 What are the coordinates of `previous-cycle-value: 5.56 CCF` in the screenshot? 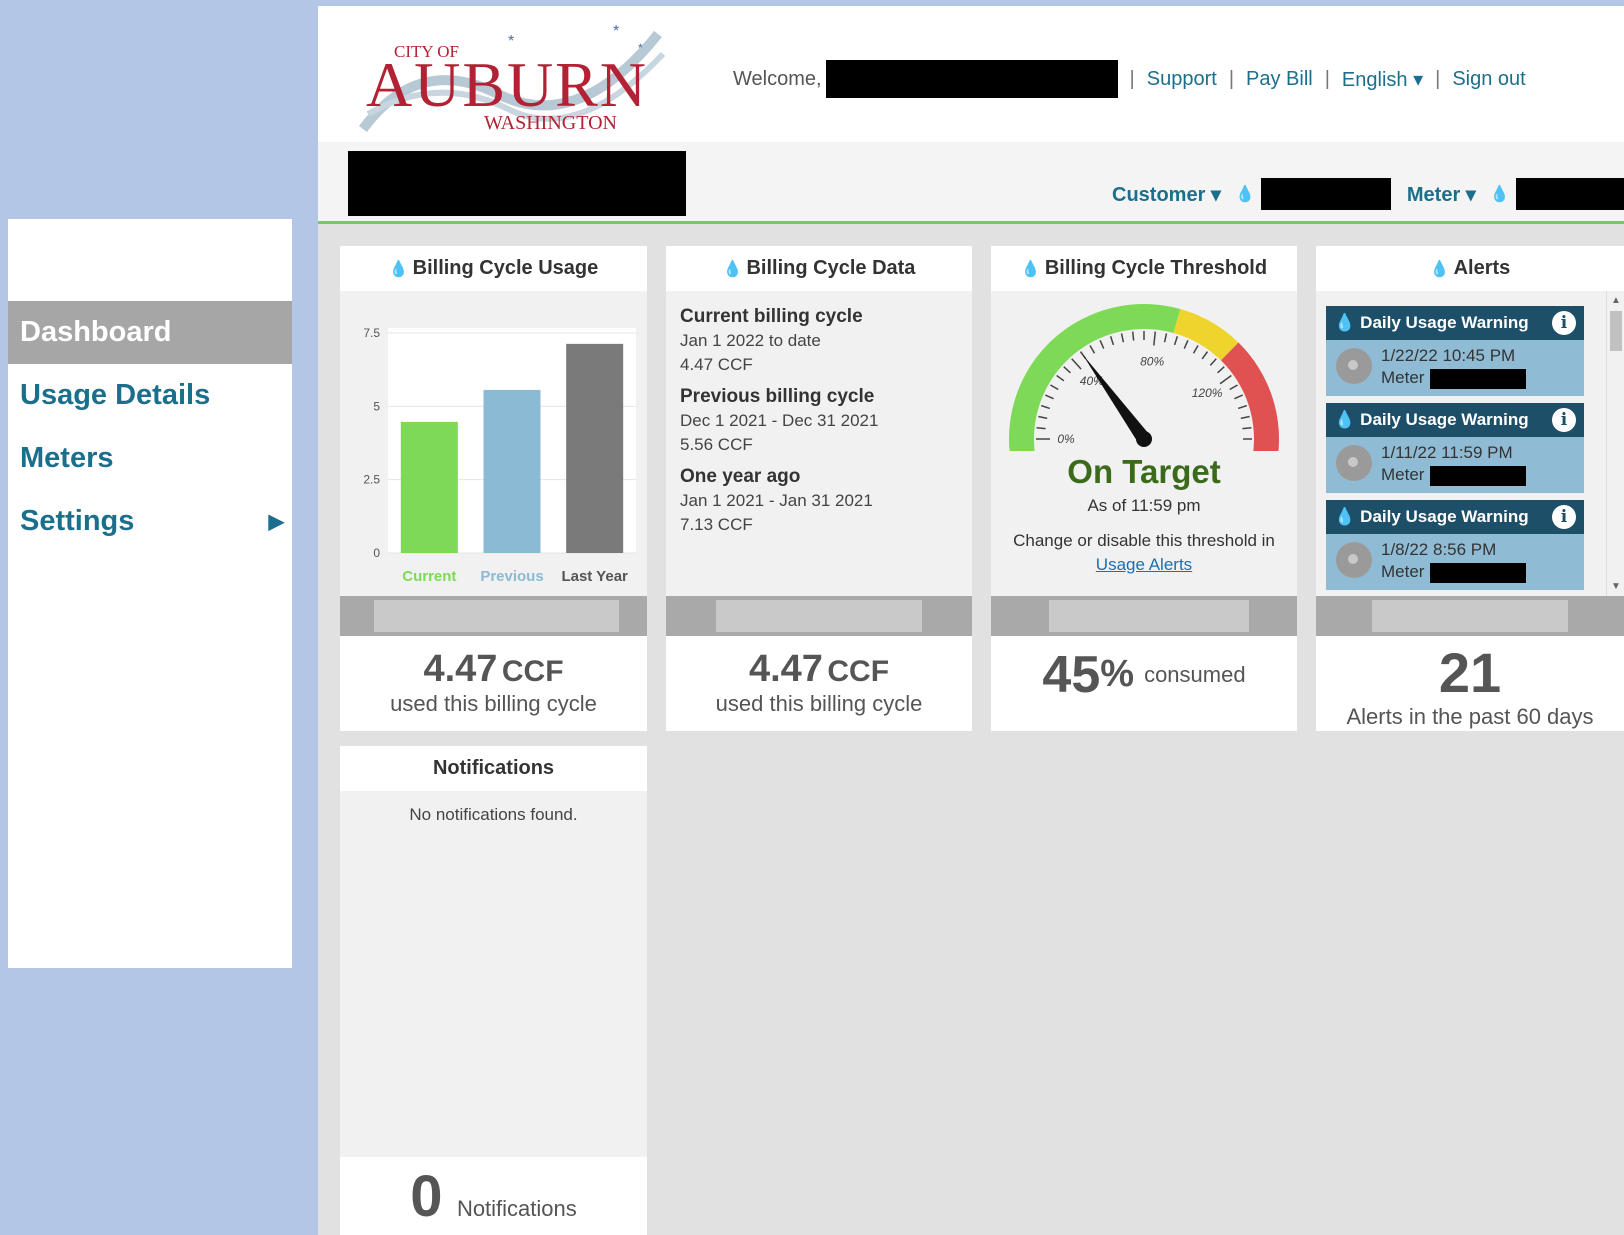 It's located at (716, 444).